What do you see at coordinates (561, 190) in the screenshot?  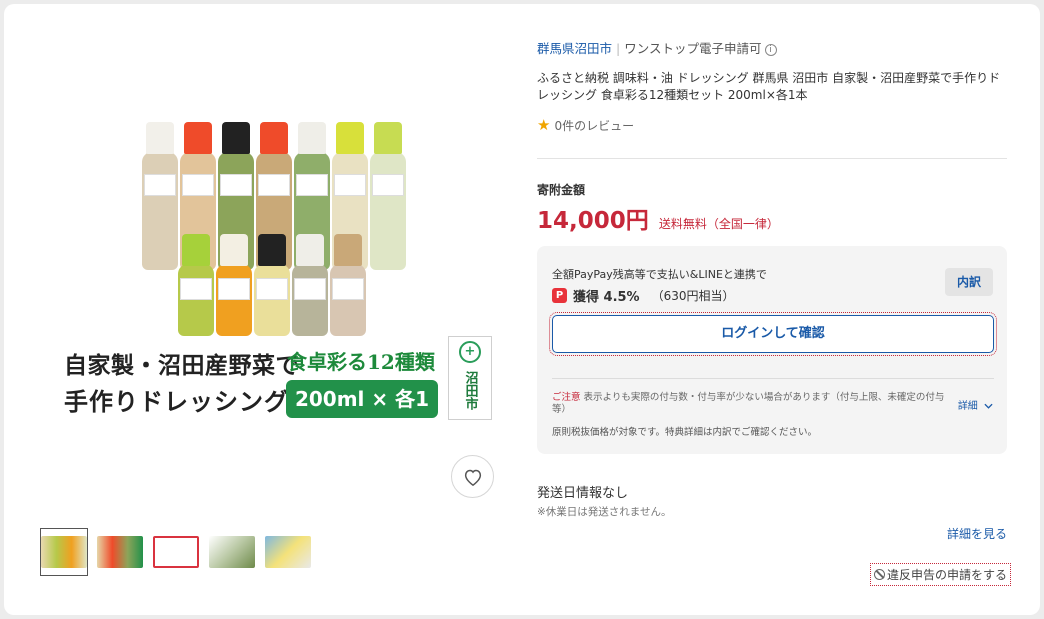 I see `price-label: 寄附金額` at bounding box center [561, 190].